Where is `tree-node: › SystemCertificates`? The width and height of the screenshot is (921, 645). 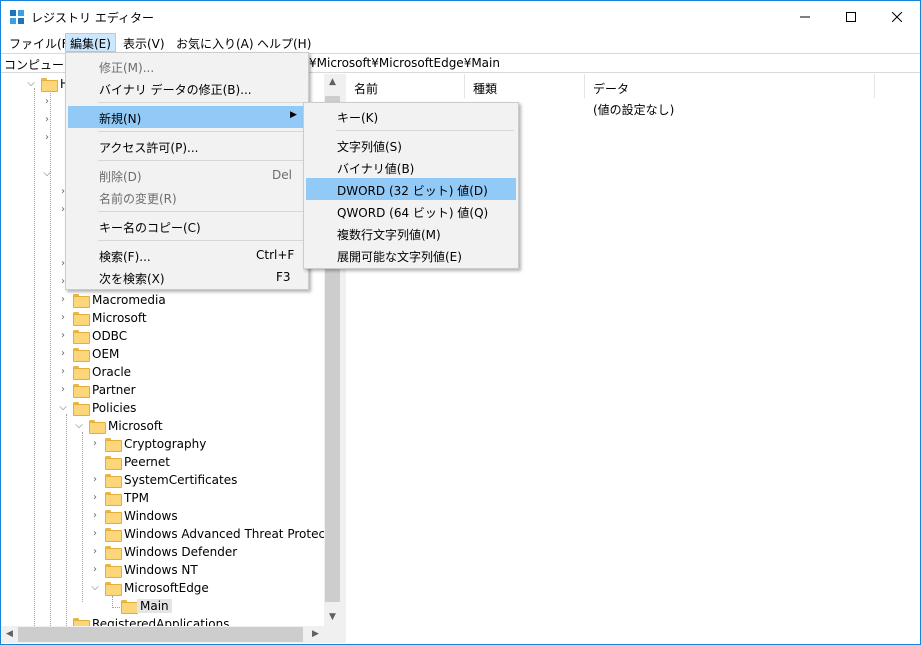
tree-node: › SystemCertificates is located at coordinates (162, 481).